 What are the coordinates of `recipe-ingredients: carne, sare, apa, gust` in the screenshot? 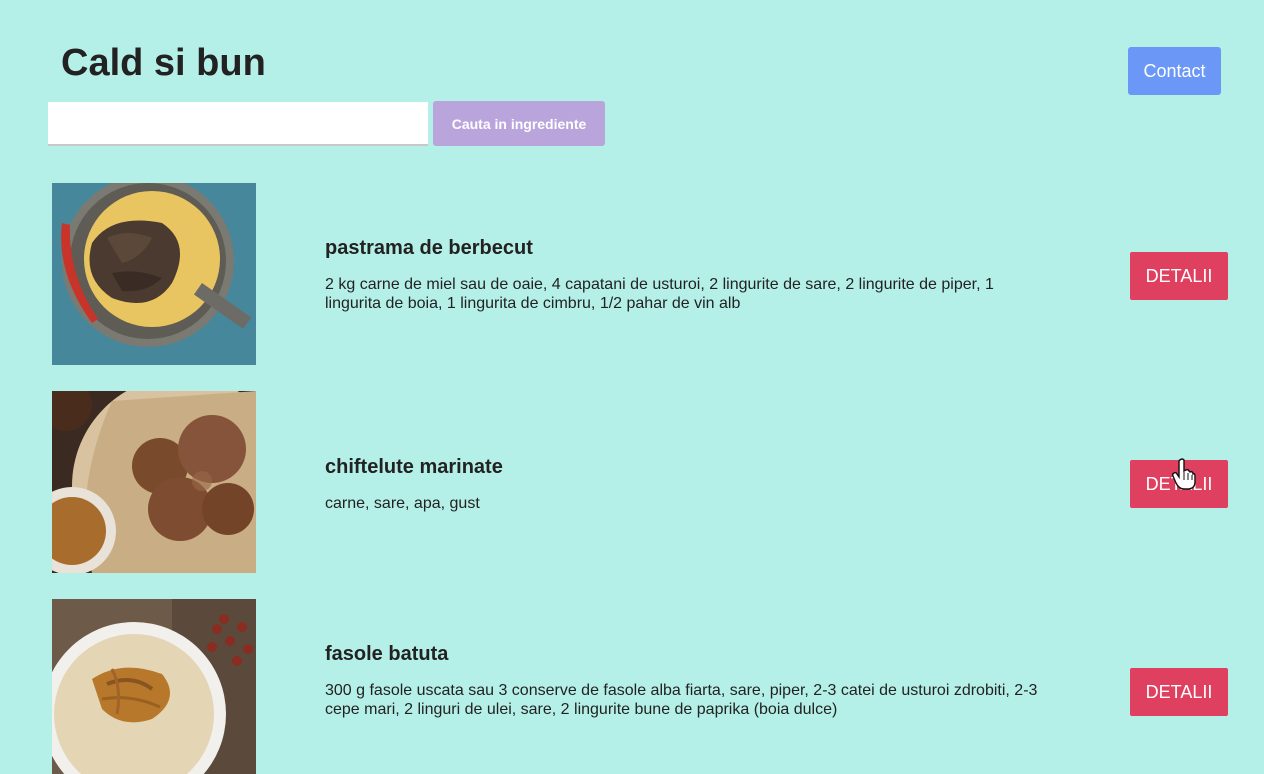 It's located at (402, 503).